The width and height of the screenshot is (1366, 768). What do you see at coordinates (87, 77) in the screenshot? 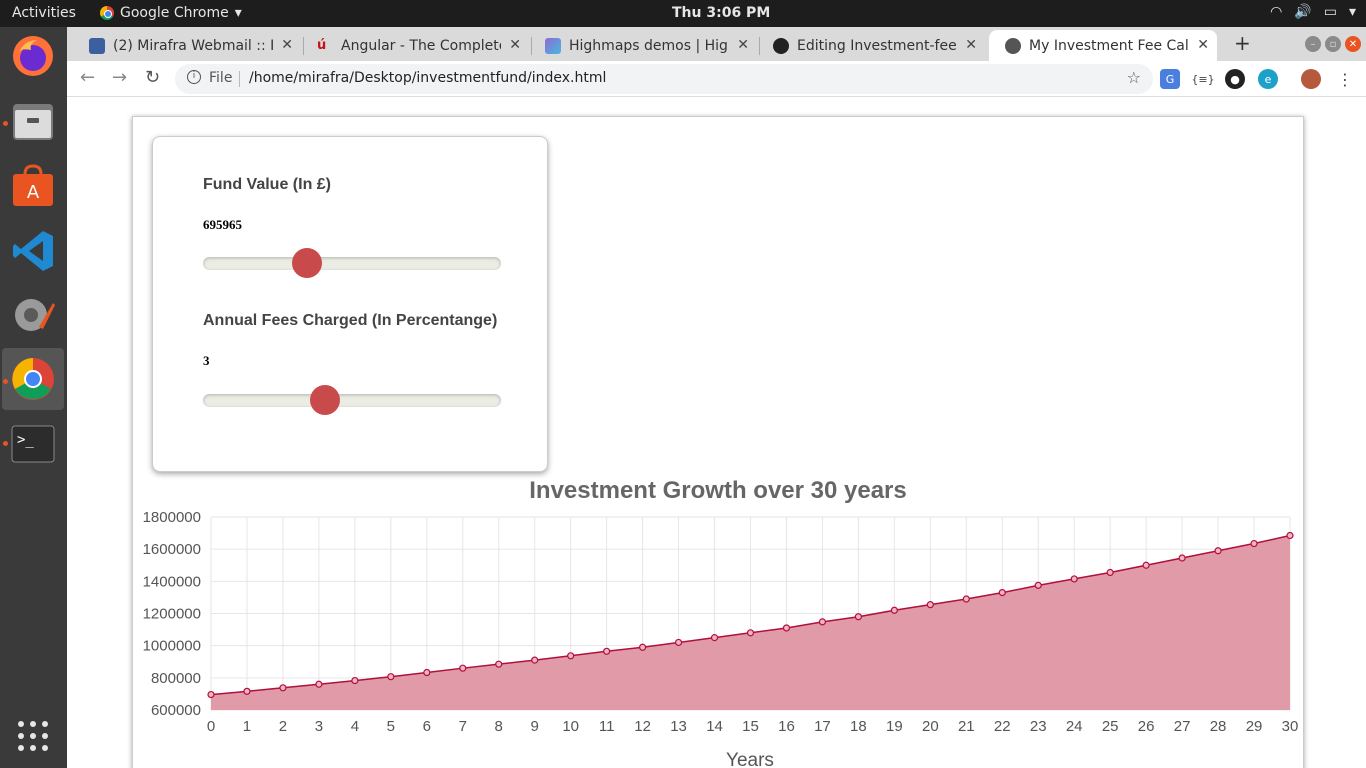
I see `back-icon: ←` at bounding box center [87, 77].